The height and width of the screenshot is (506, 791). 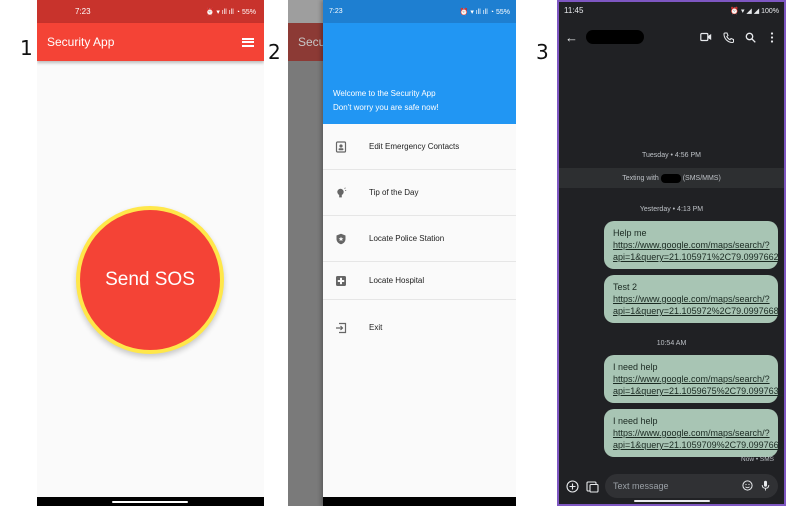 I want to click on menu-icon, so click(x=248, y=42).